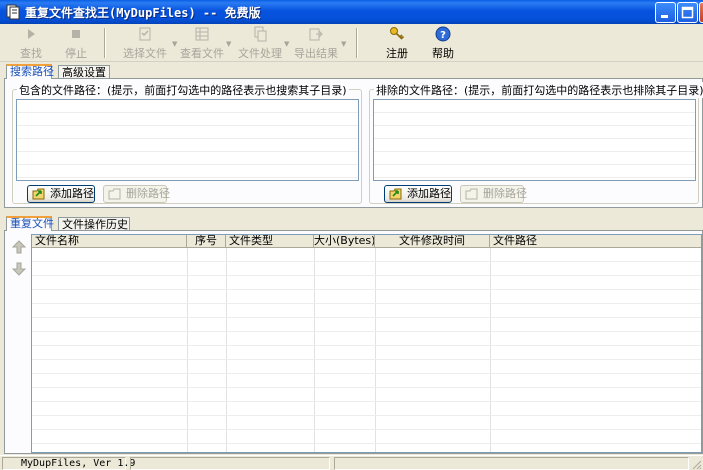  Describe the element at coordinates (68, 463) in the screenshot. I see `status-version: MyDupFiles, Ver 1.9` at that location.